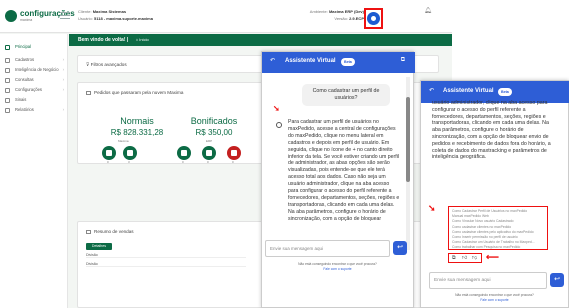 The image size is (569, 308). What do you see at coordinates (214, 132) in the screenshot?
I see `bonificados-value: R$ 350,00` at bounding box center [214, 132].